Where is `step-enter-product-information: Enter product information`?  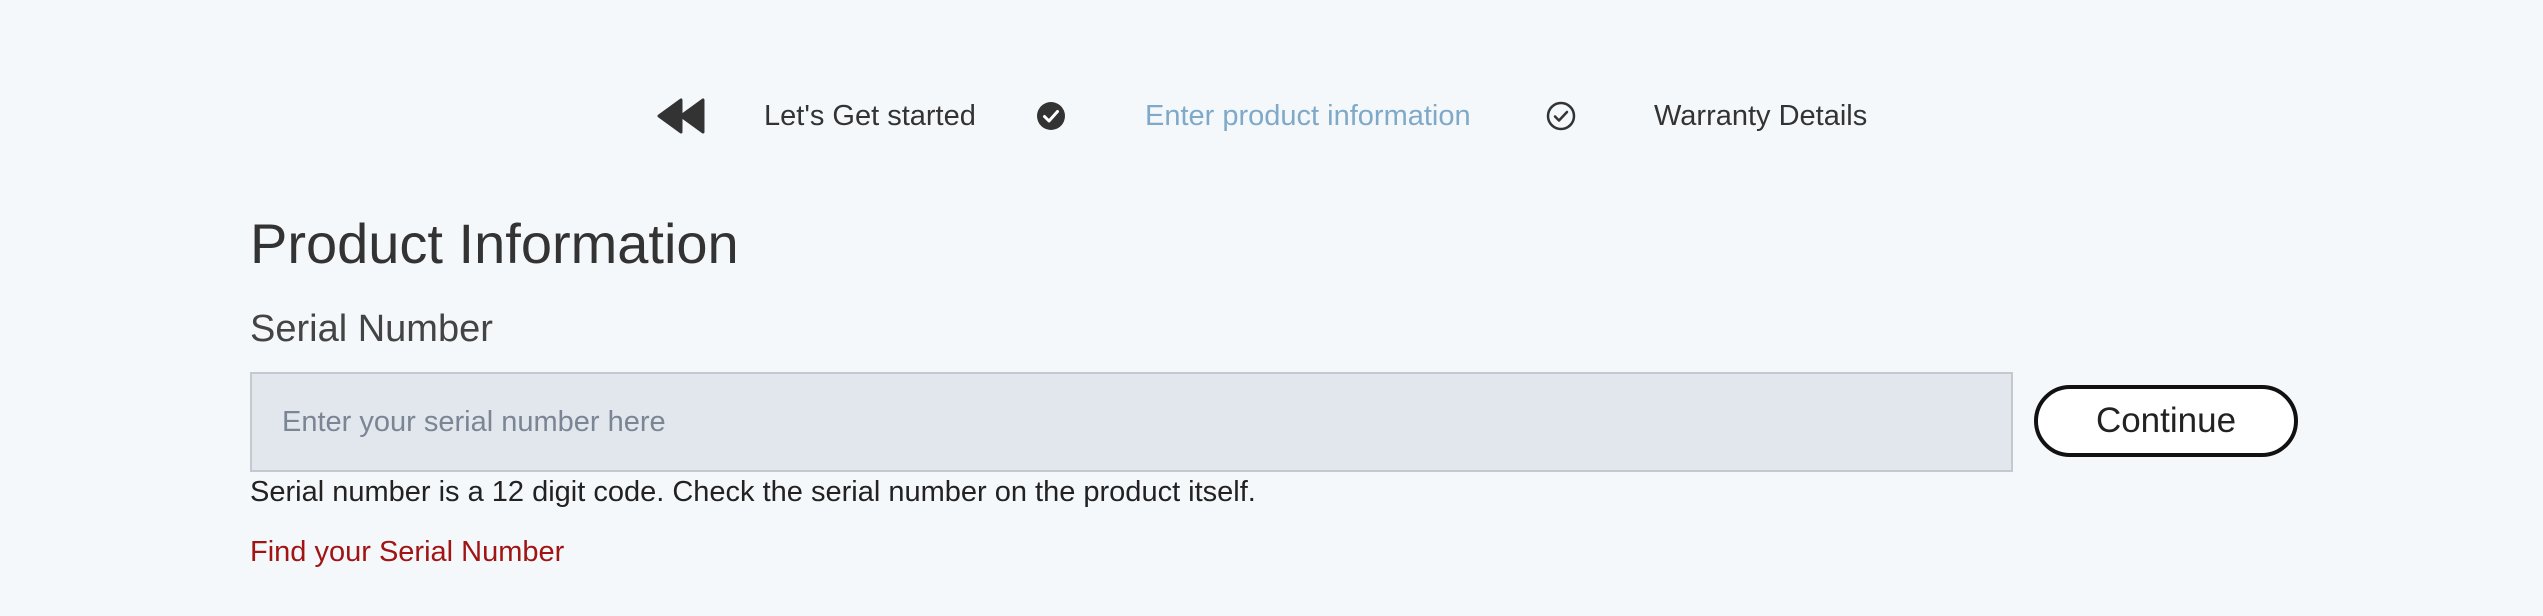
step-enter-product-information: Enter product information is located at coordinates (1308, 116).